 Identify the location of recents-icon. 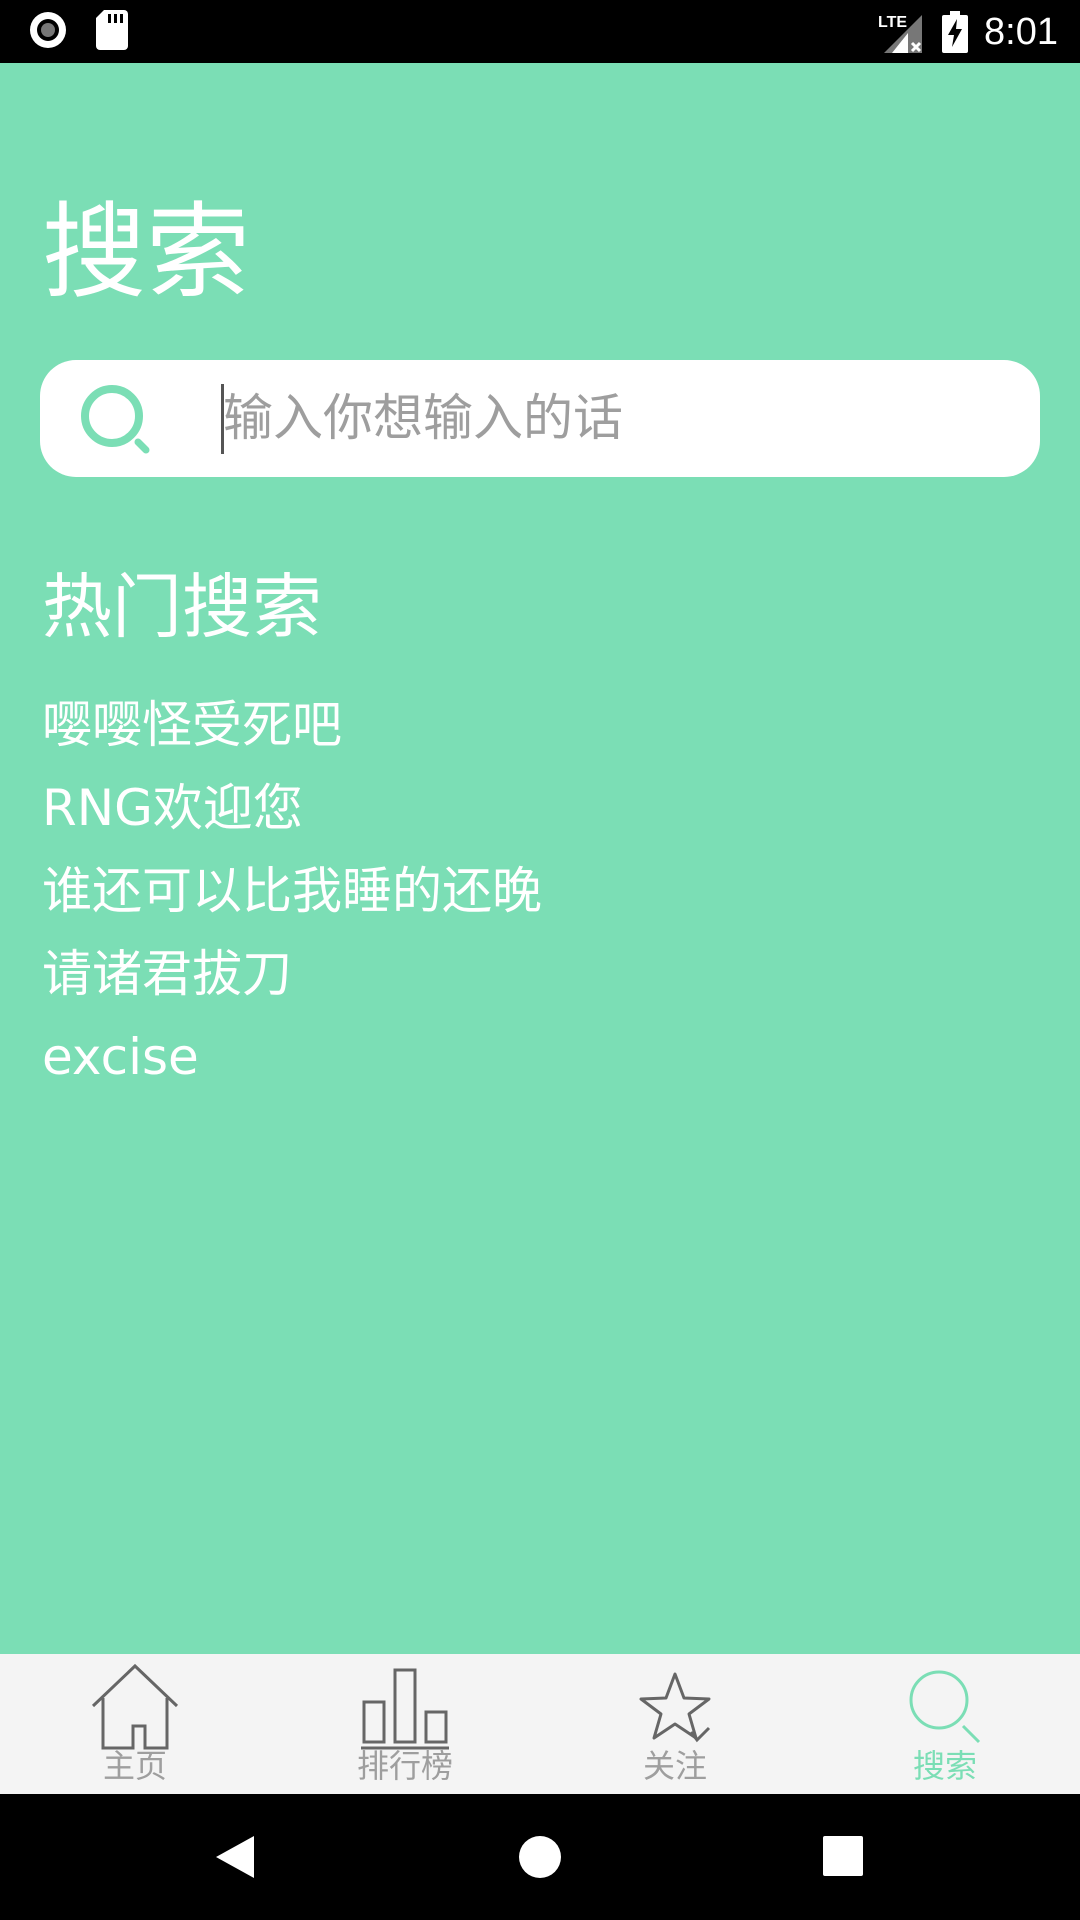
(843, 1856).